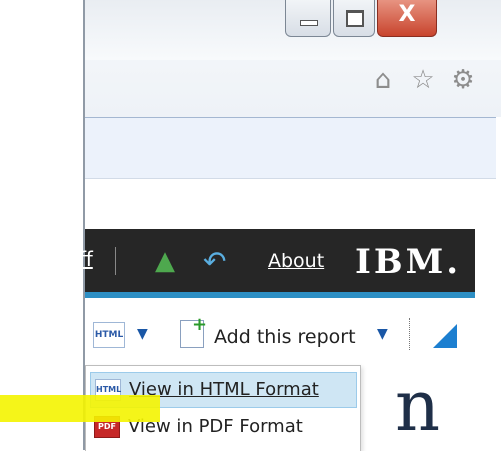  What do you see at coordinates (165, 261) in the screenshot?
I see `home-icon: ▲` at bounding box center [165, 261].